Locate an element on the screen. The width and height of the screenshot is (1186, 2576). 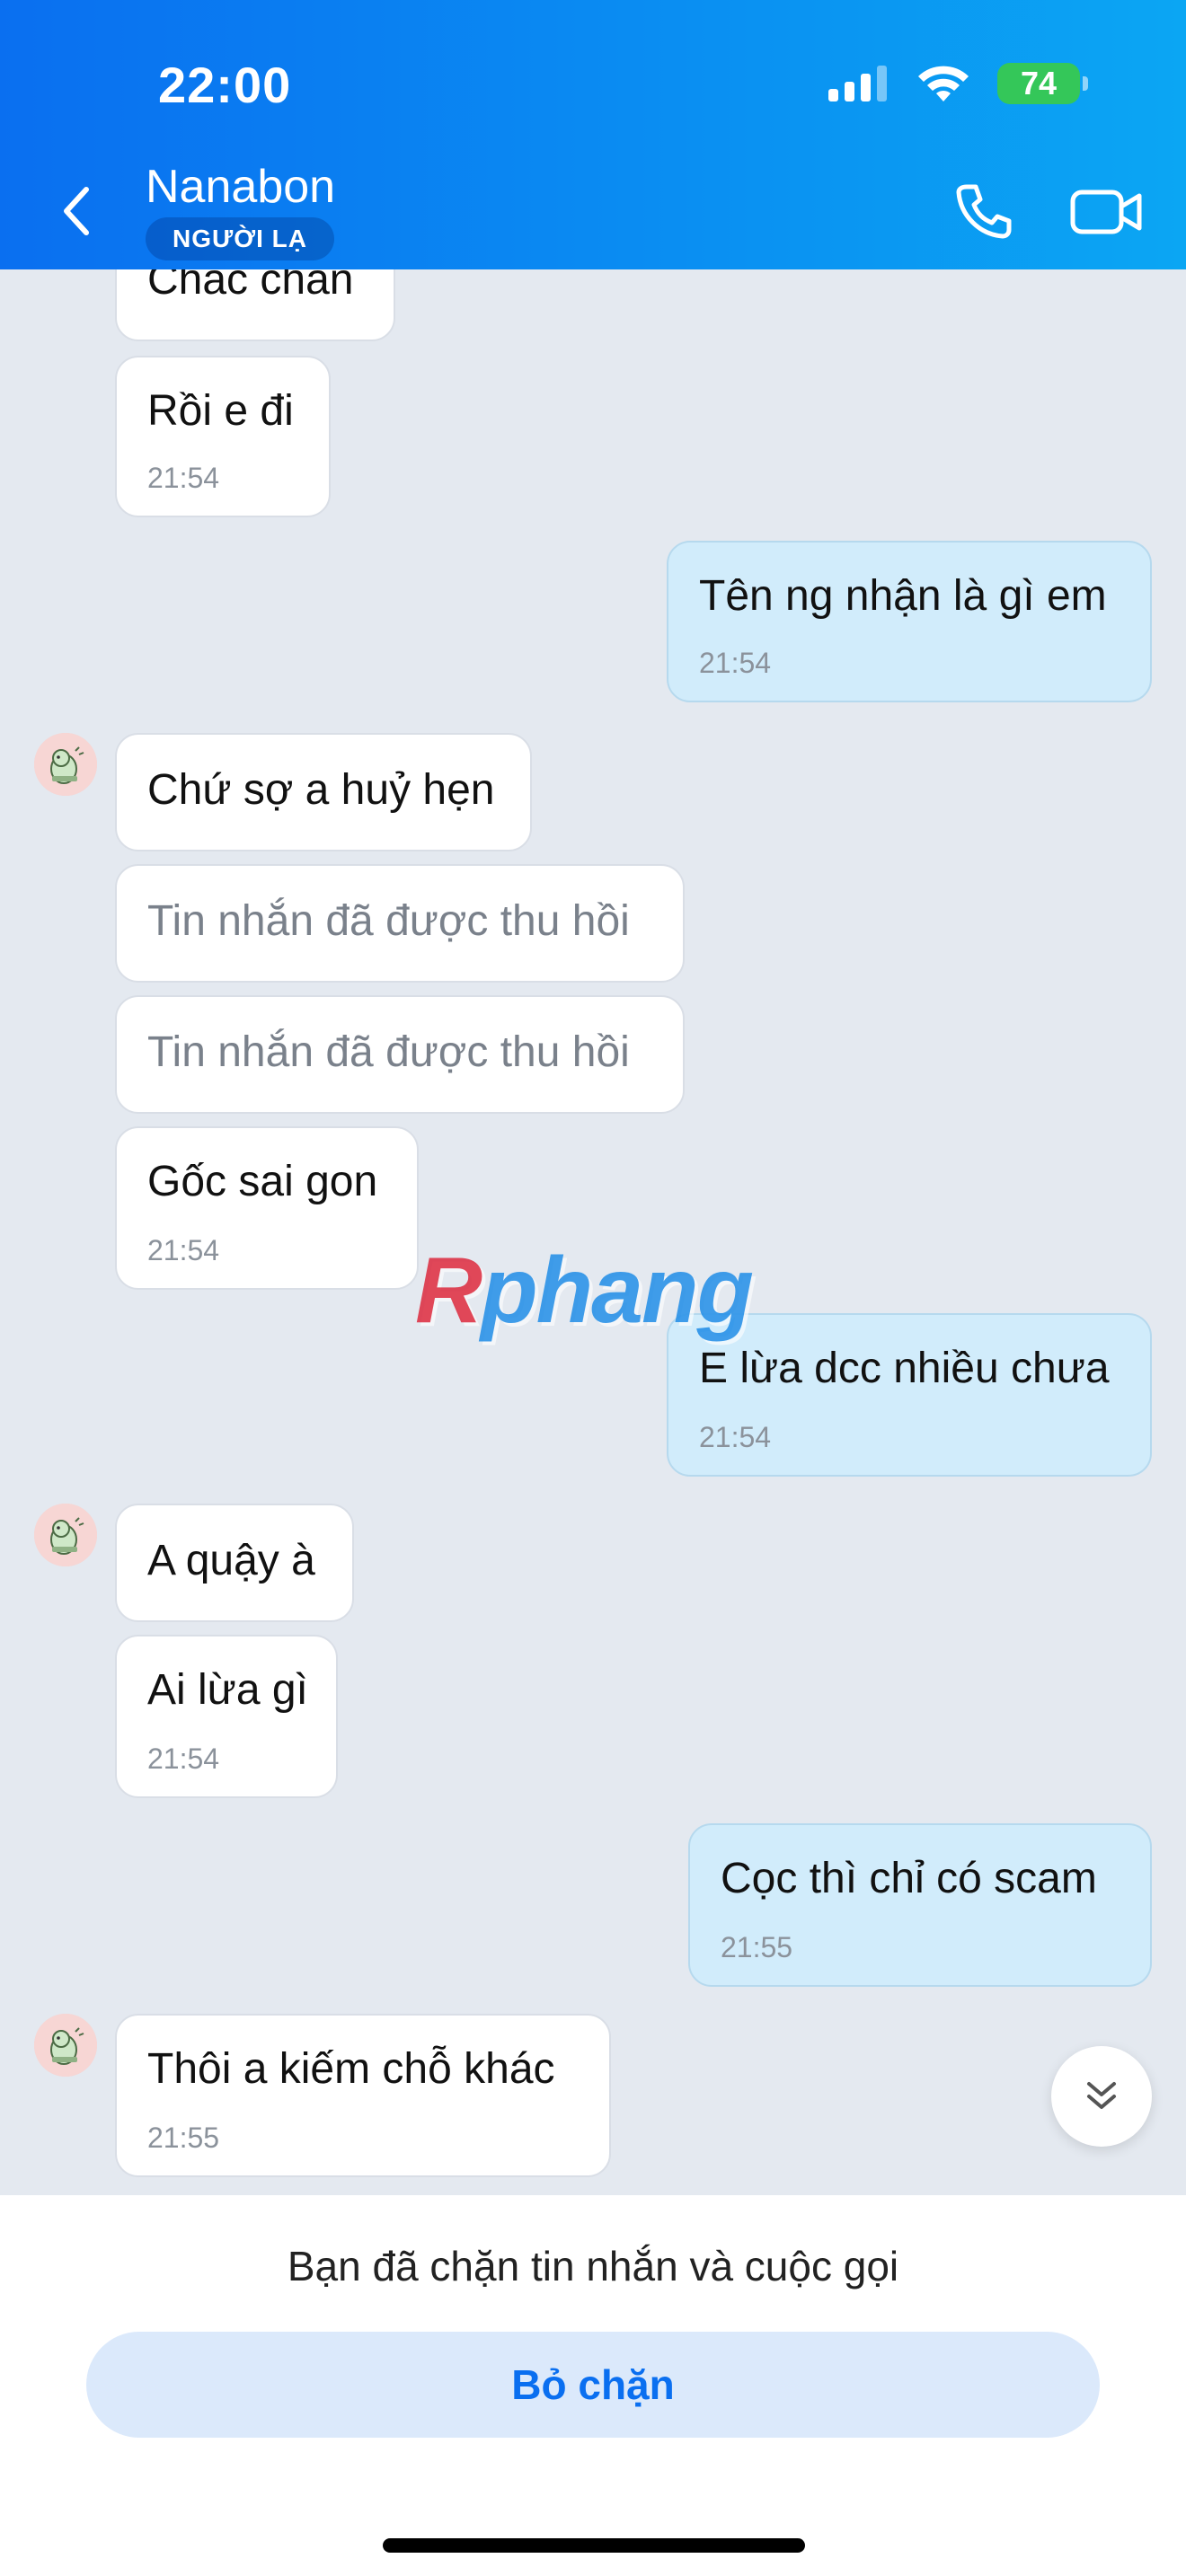
message-text: Tên ng nhận là gì em is located at coordinates (903, 596).